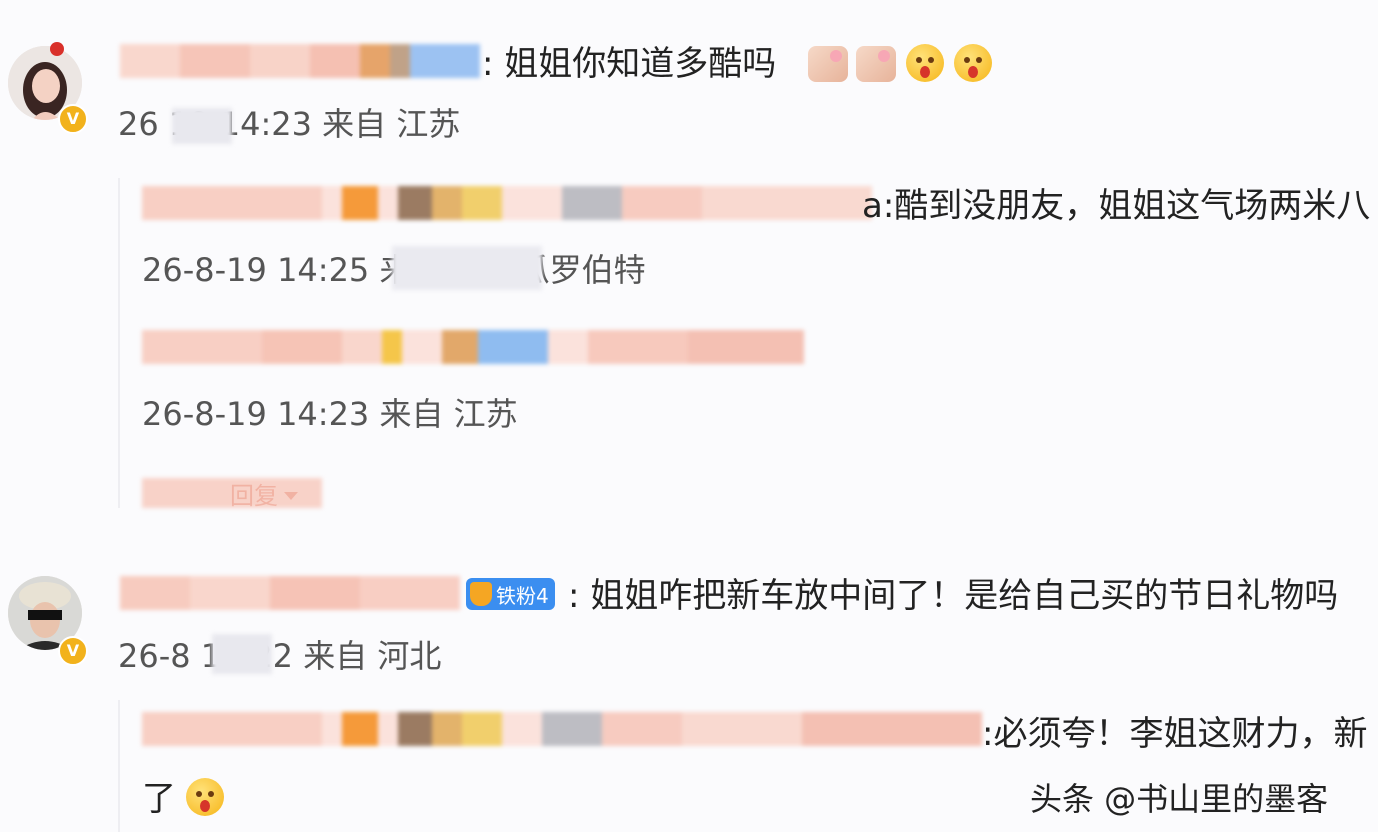 The width and height of the screenshot is (1378, 832). What do you see at coordinates (481, 594) in the screenshot?
I see `fan-shield-icon` at bounding box center [481, 594].